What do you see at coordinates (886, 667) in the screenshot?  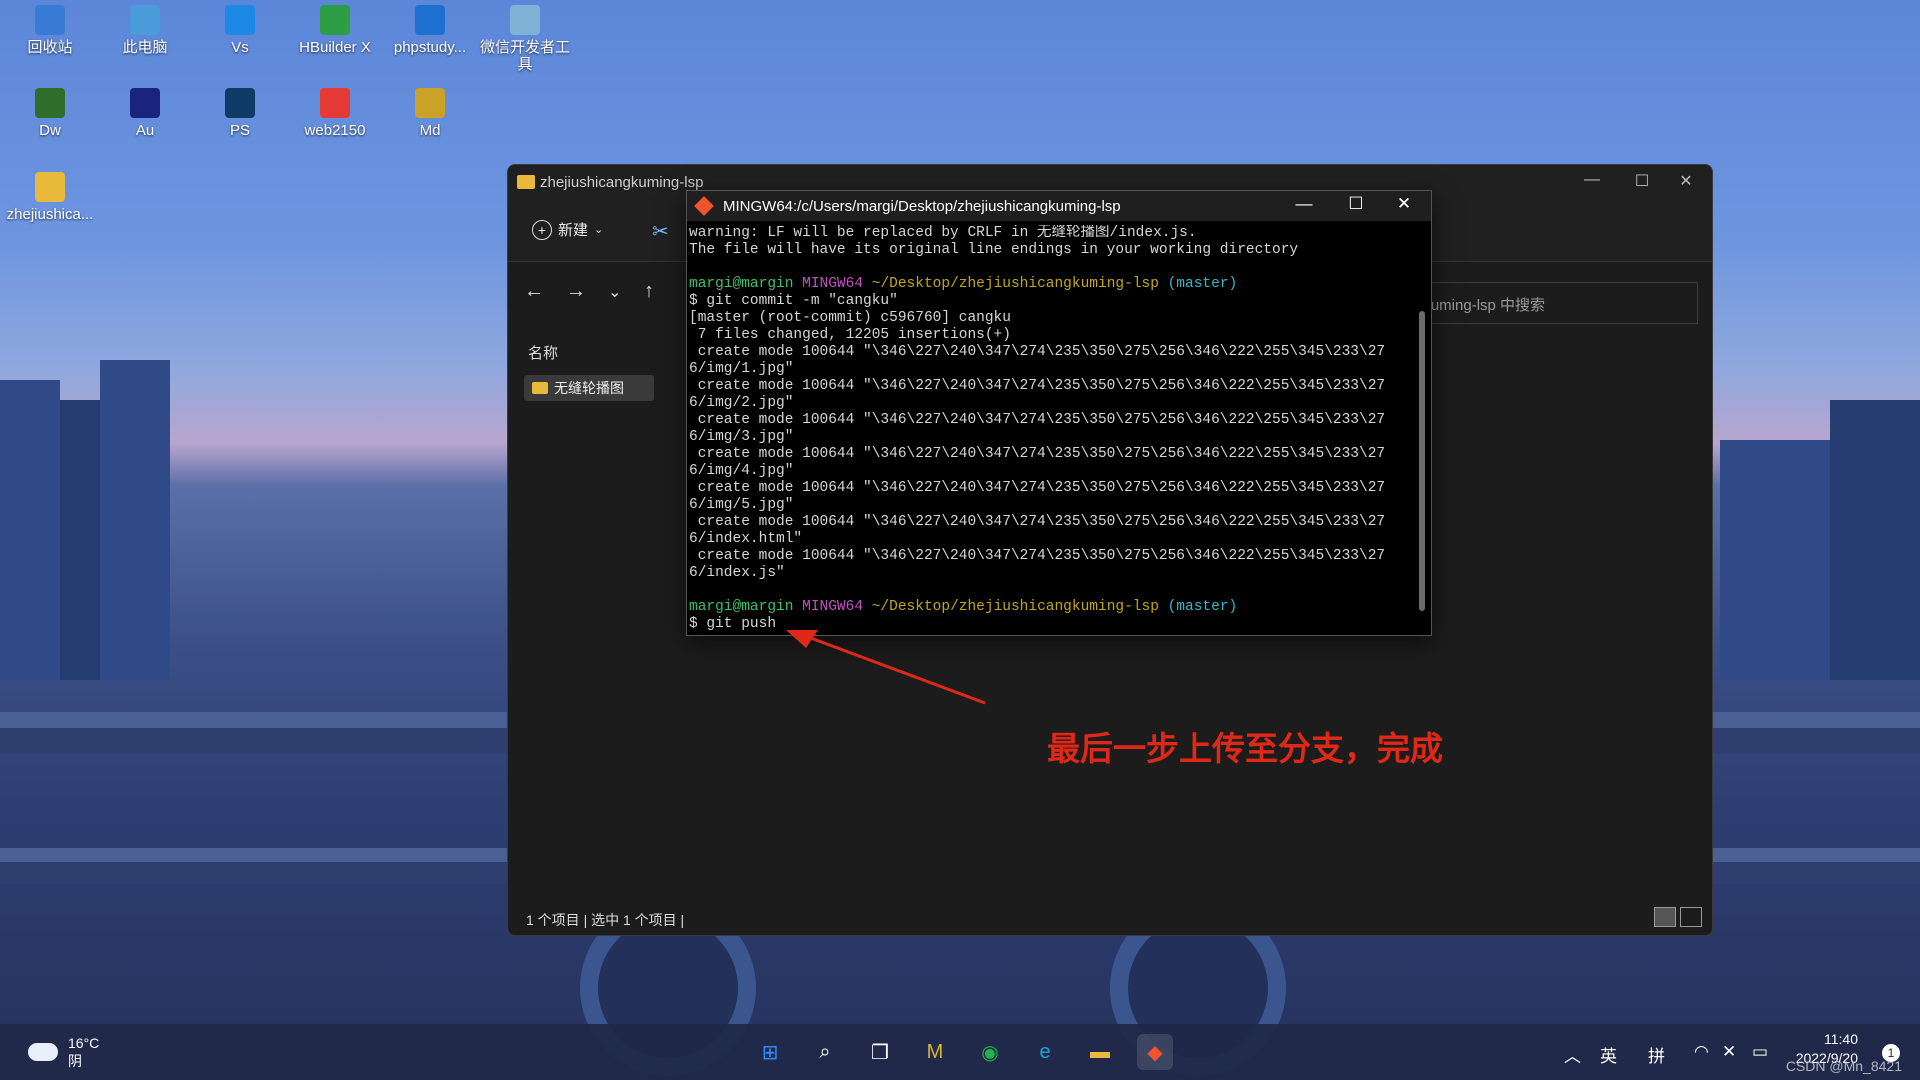 I see `annotation-arrow` at bounding box center [886, 667].